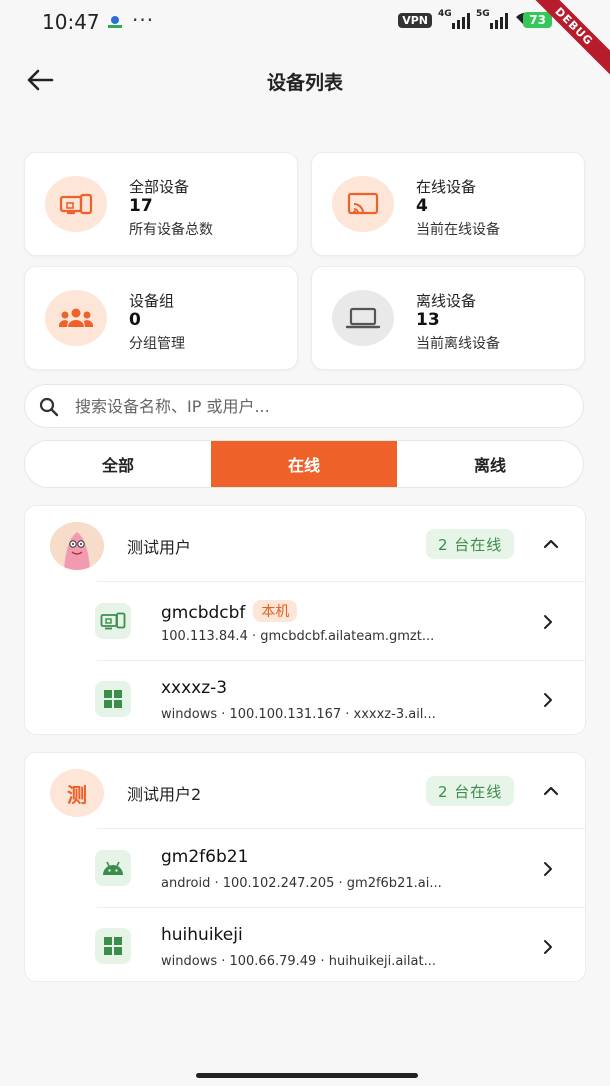 This screenshot has width=610, height=1086. I want to click on vpn-icon: VPN, so click(415, 20).